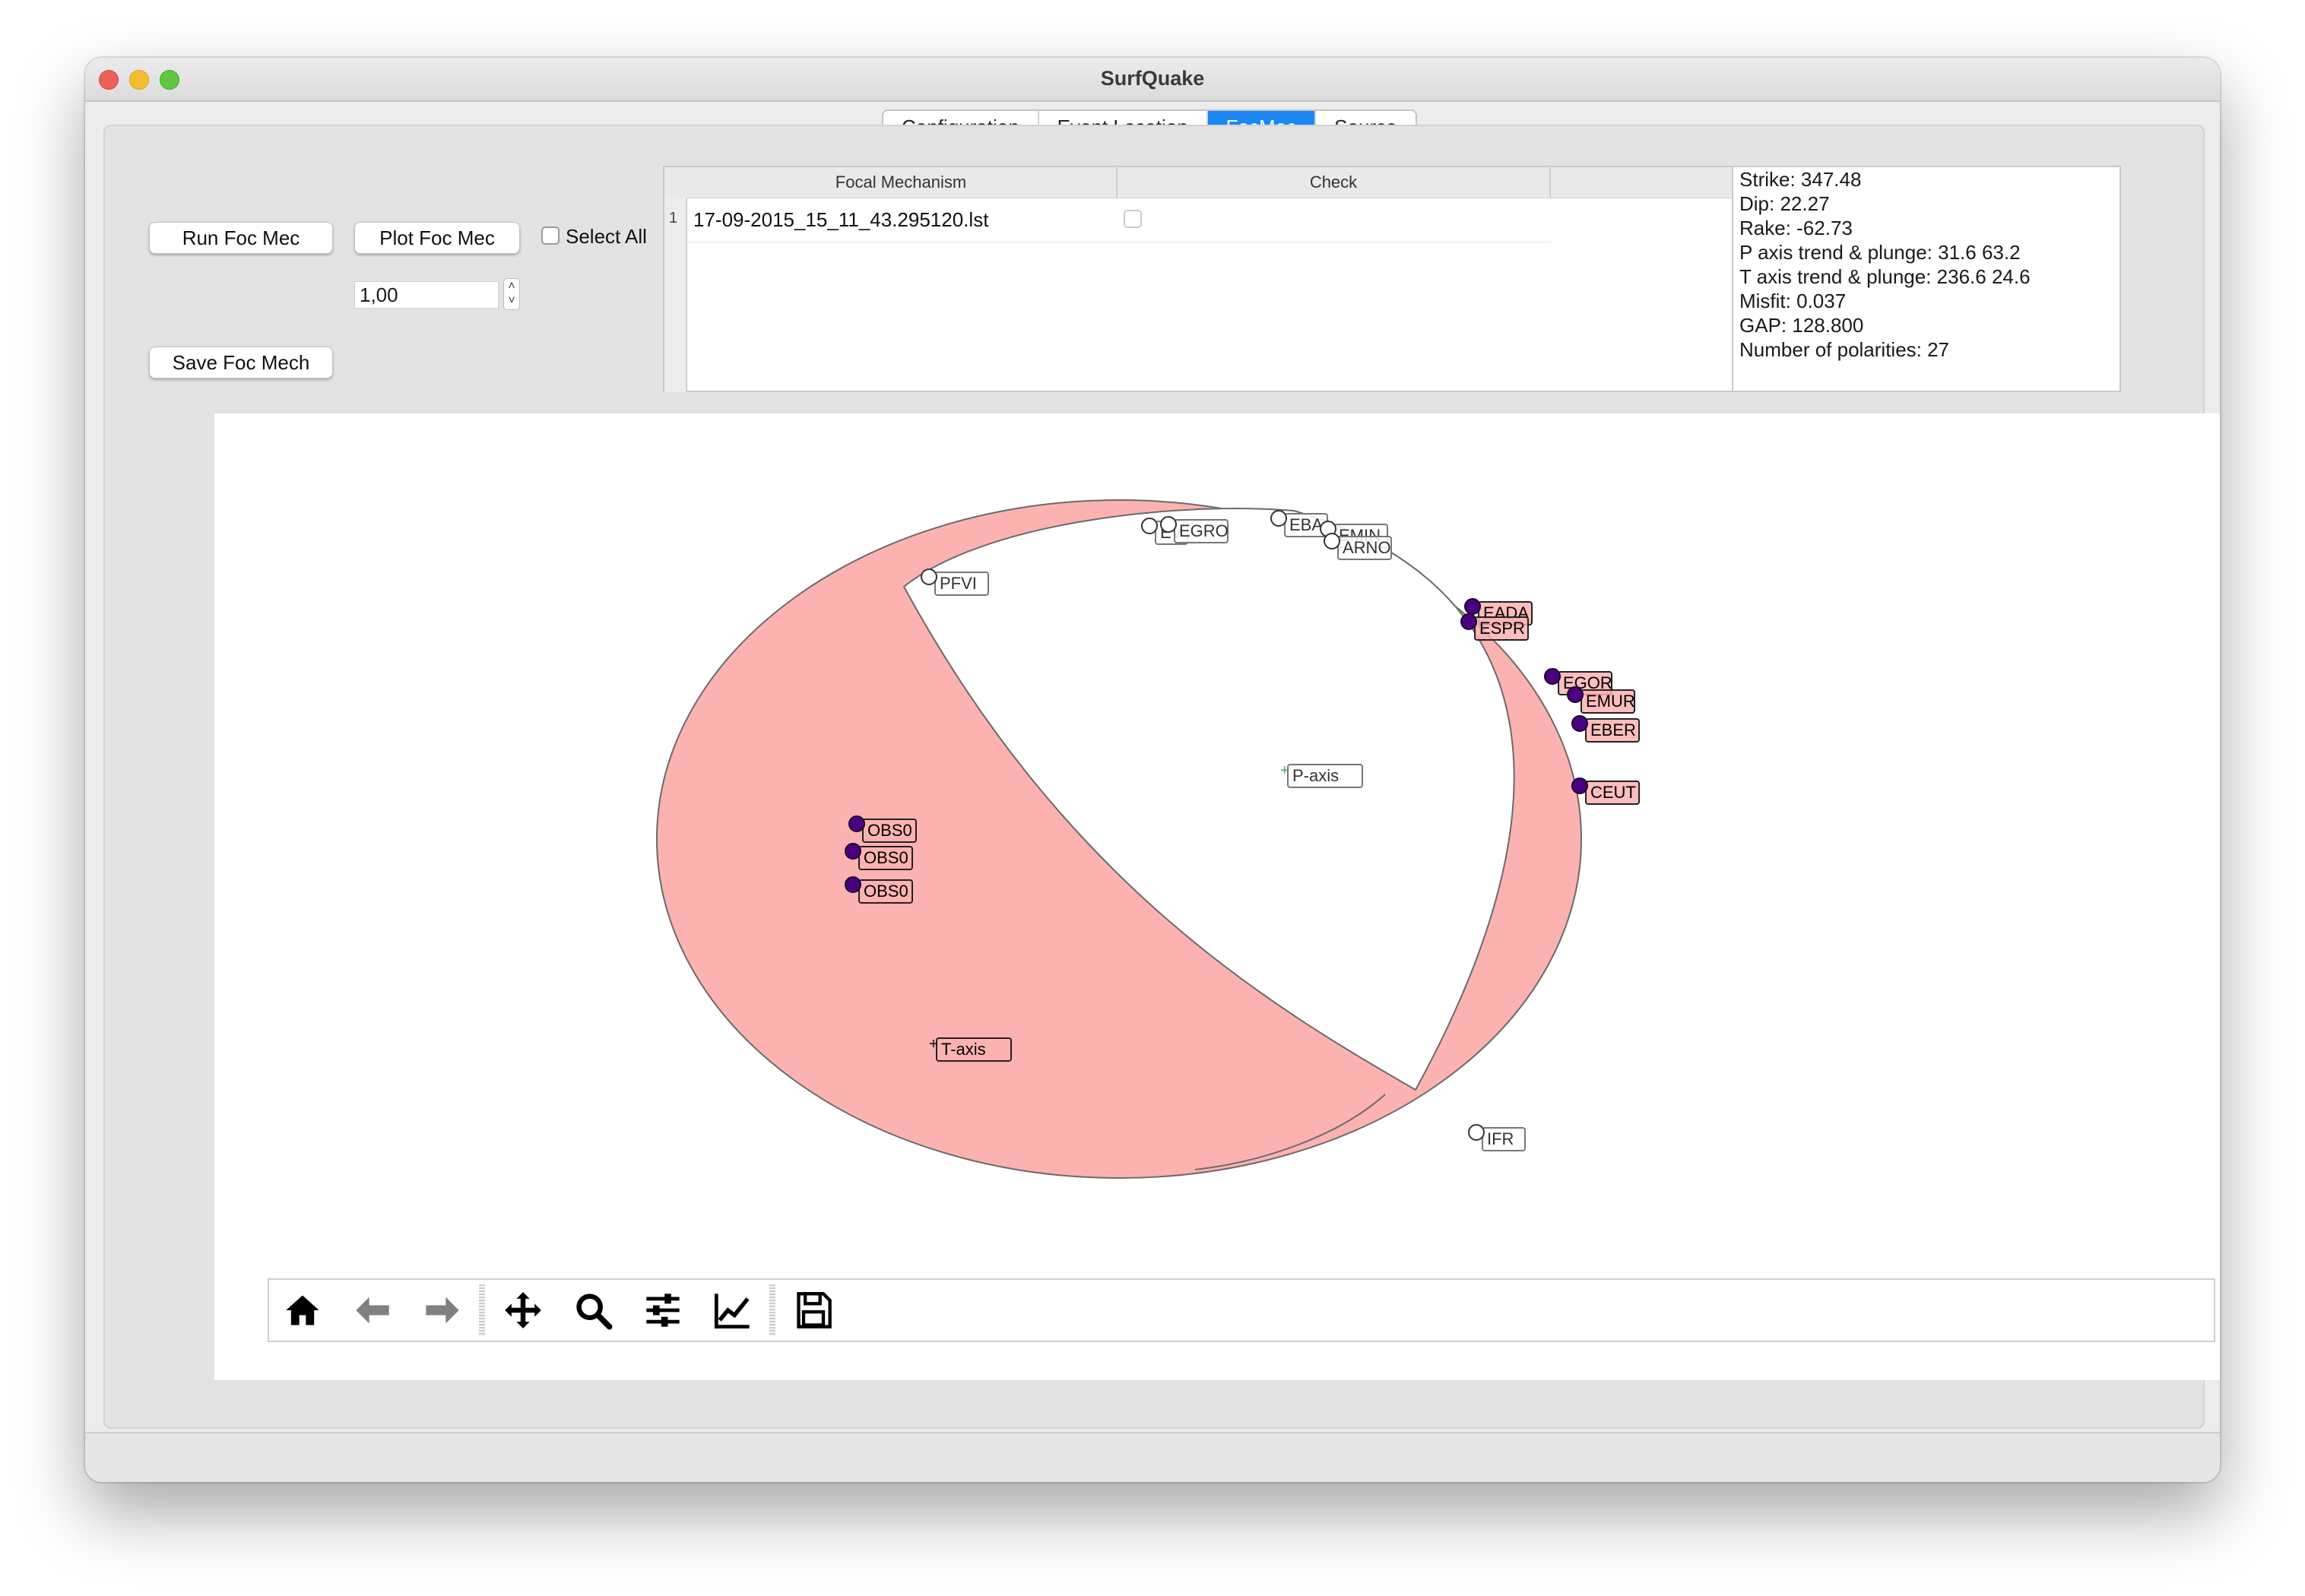 The image size is (2305, 1596). Describe the element at coordinates (1801, 180) in the screenshot. I see `strike-value: Strike: 347.48` at that location.